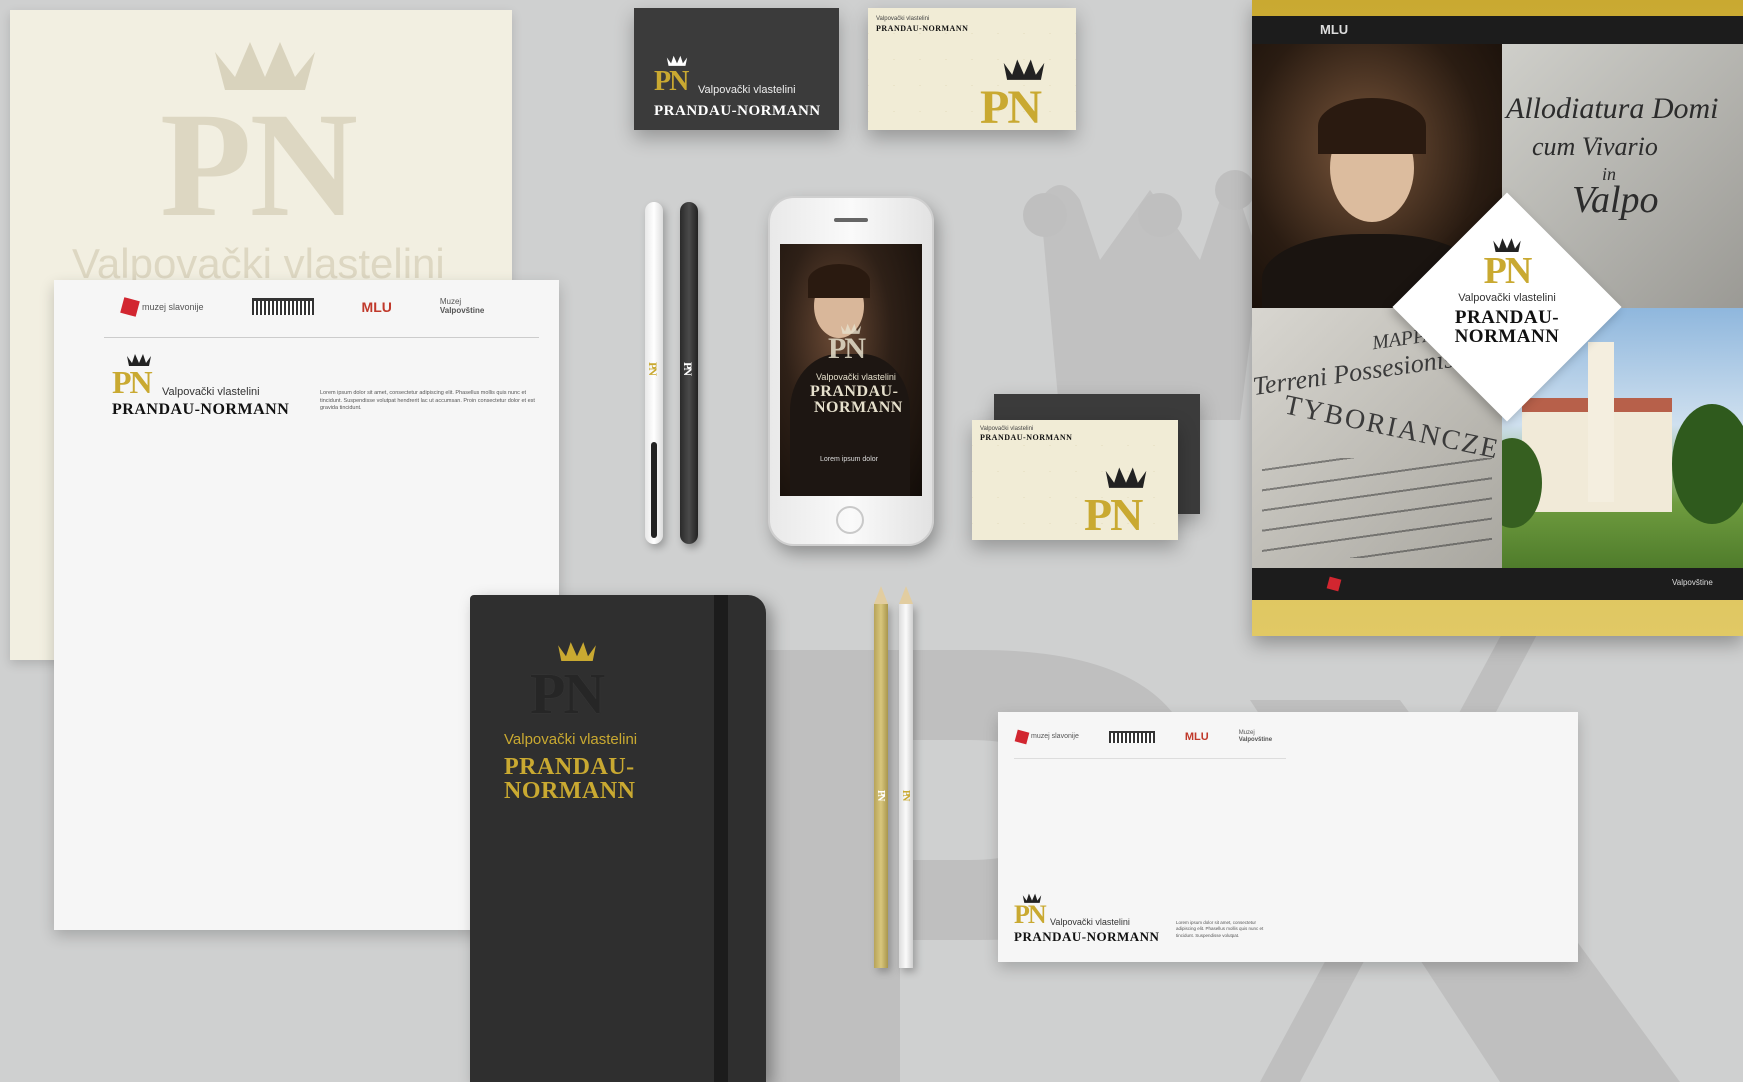 The width and height of the screenshot is (1743, 1082). Describe the element at coordinates (654, 490) in the screenshot. I see `pen-clip` at that location.